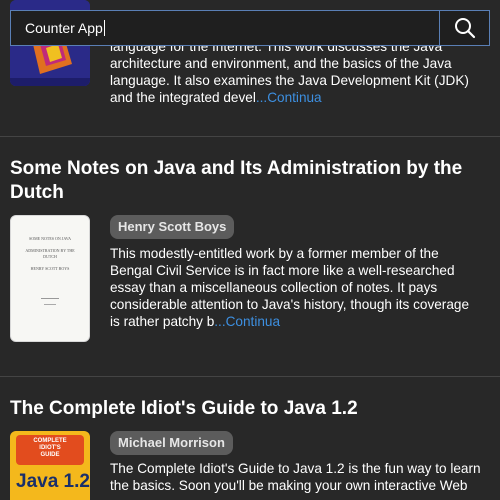 Image resolution: width=500 pixels, height=500 pixels. What do you see at coordinates (184, 408) in the screenshot?
I see `book-title-line: The Complete Idiot's Guide to Java 1.2` at bounding box center [184, 408].